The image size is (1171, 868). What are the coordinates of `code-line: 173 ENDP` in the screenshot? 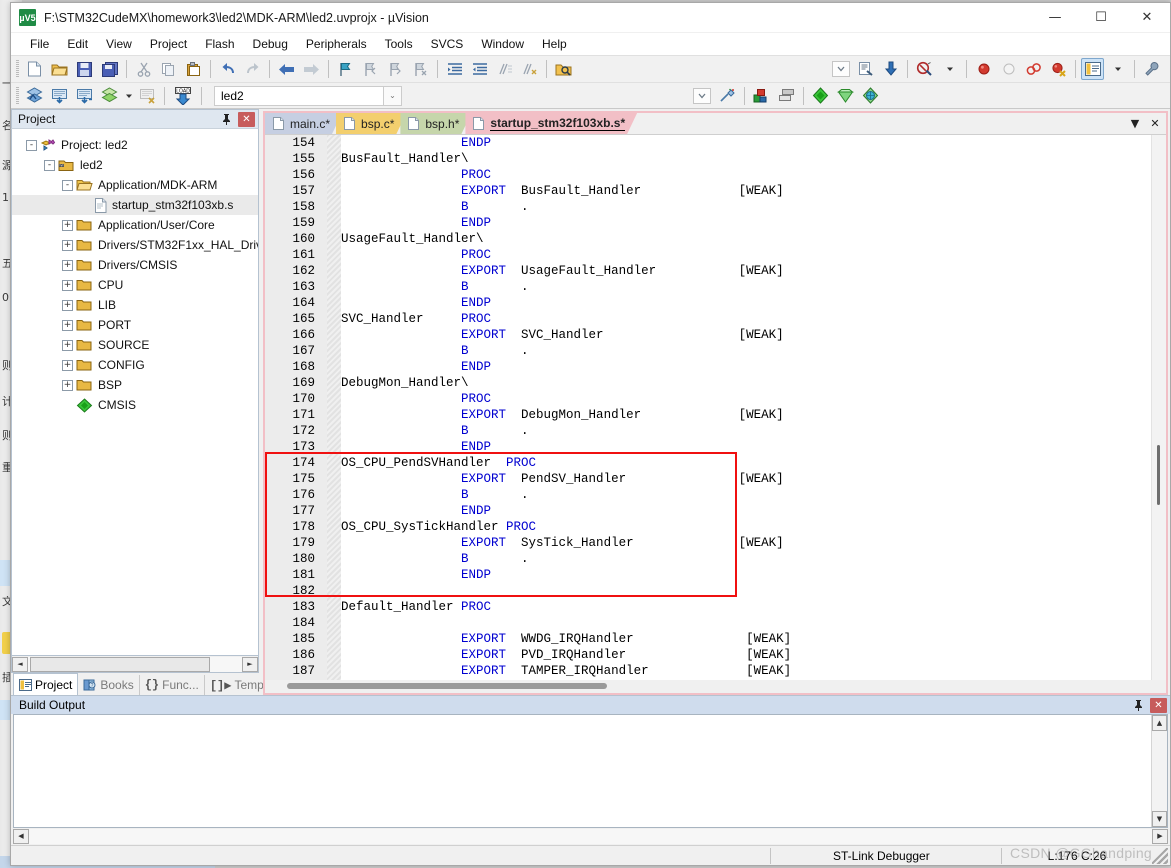 It's located at (708, 447).